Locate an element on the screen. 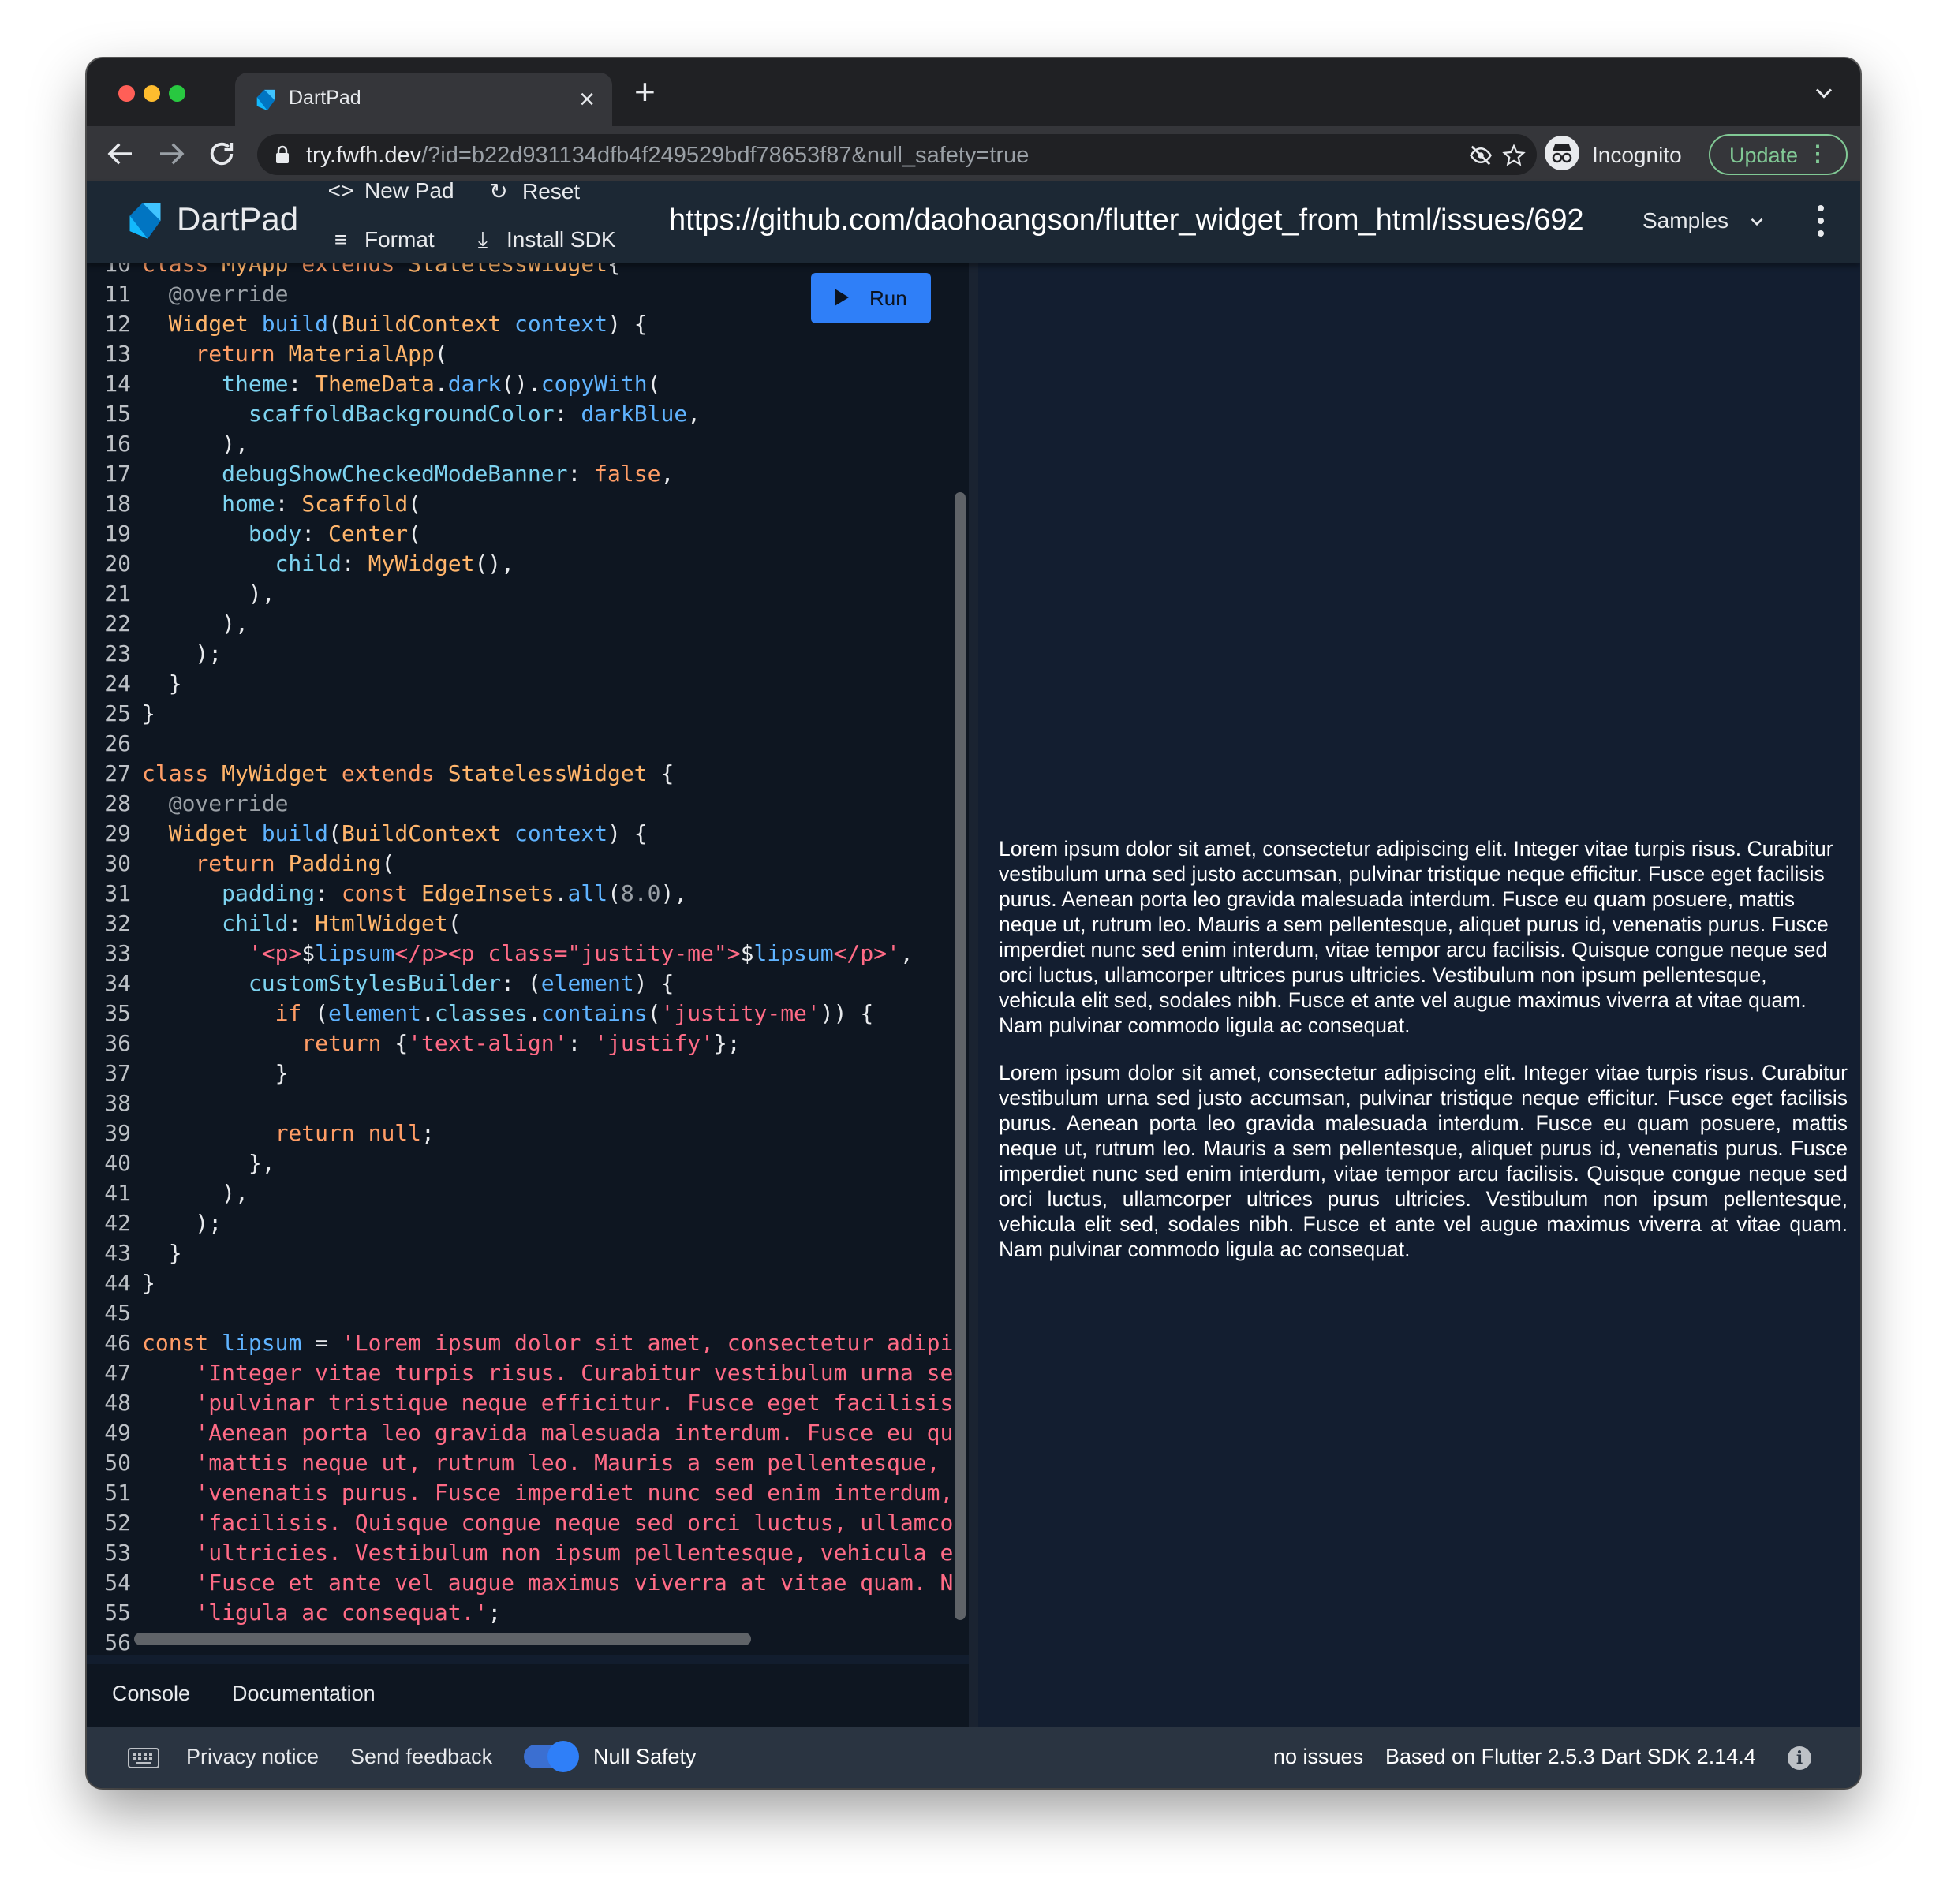 The image size is (1947, 1904). app-title: DartPad is located at coordinates (238, 218).